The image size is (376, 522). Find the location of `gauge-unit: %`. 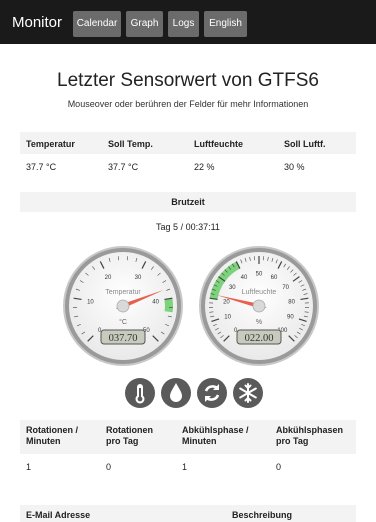

gauge-unit: % is located at coordinates (259, 322).